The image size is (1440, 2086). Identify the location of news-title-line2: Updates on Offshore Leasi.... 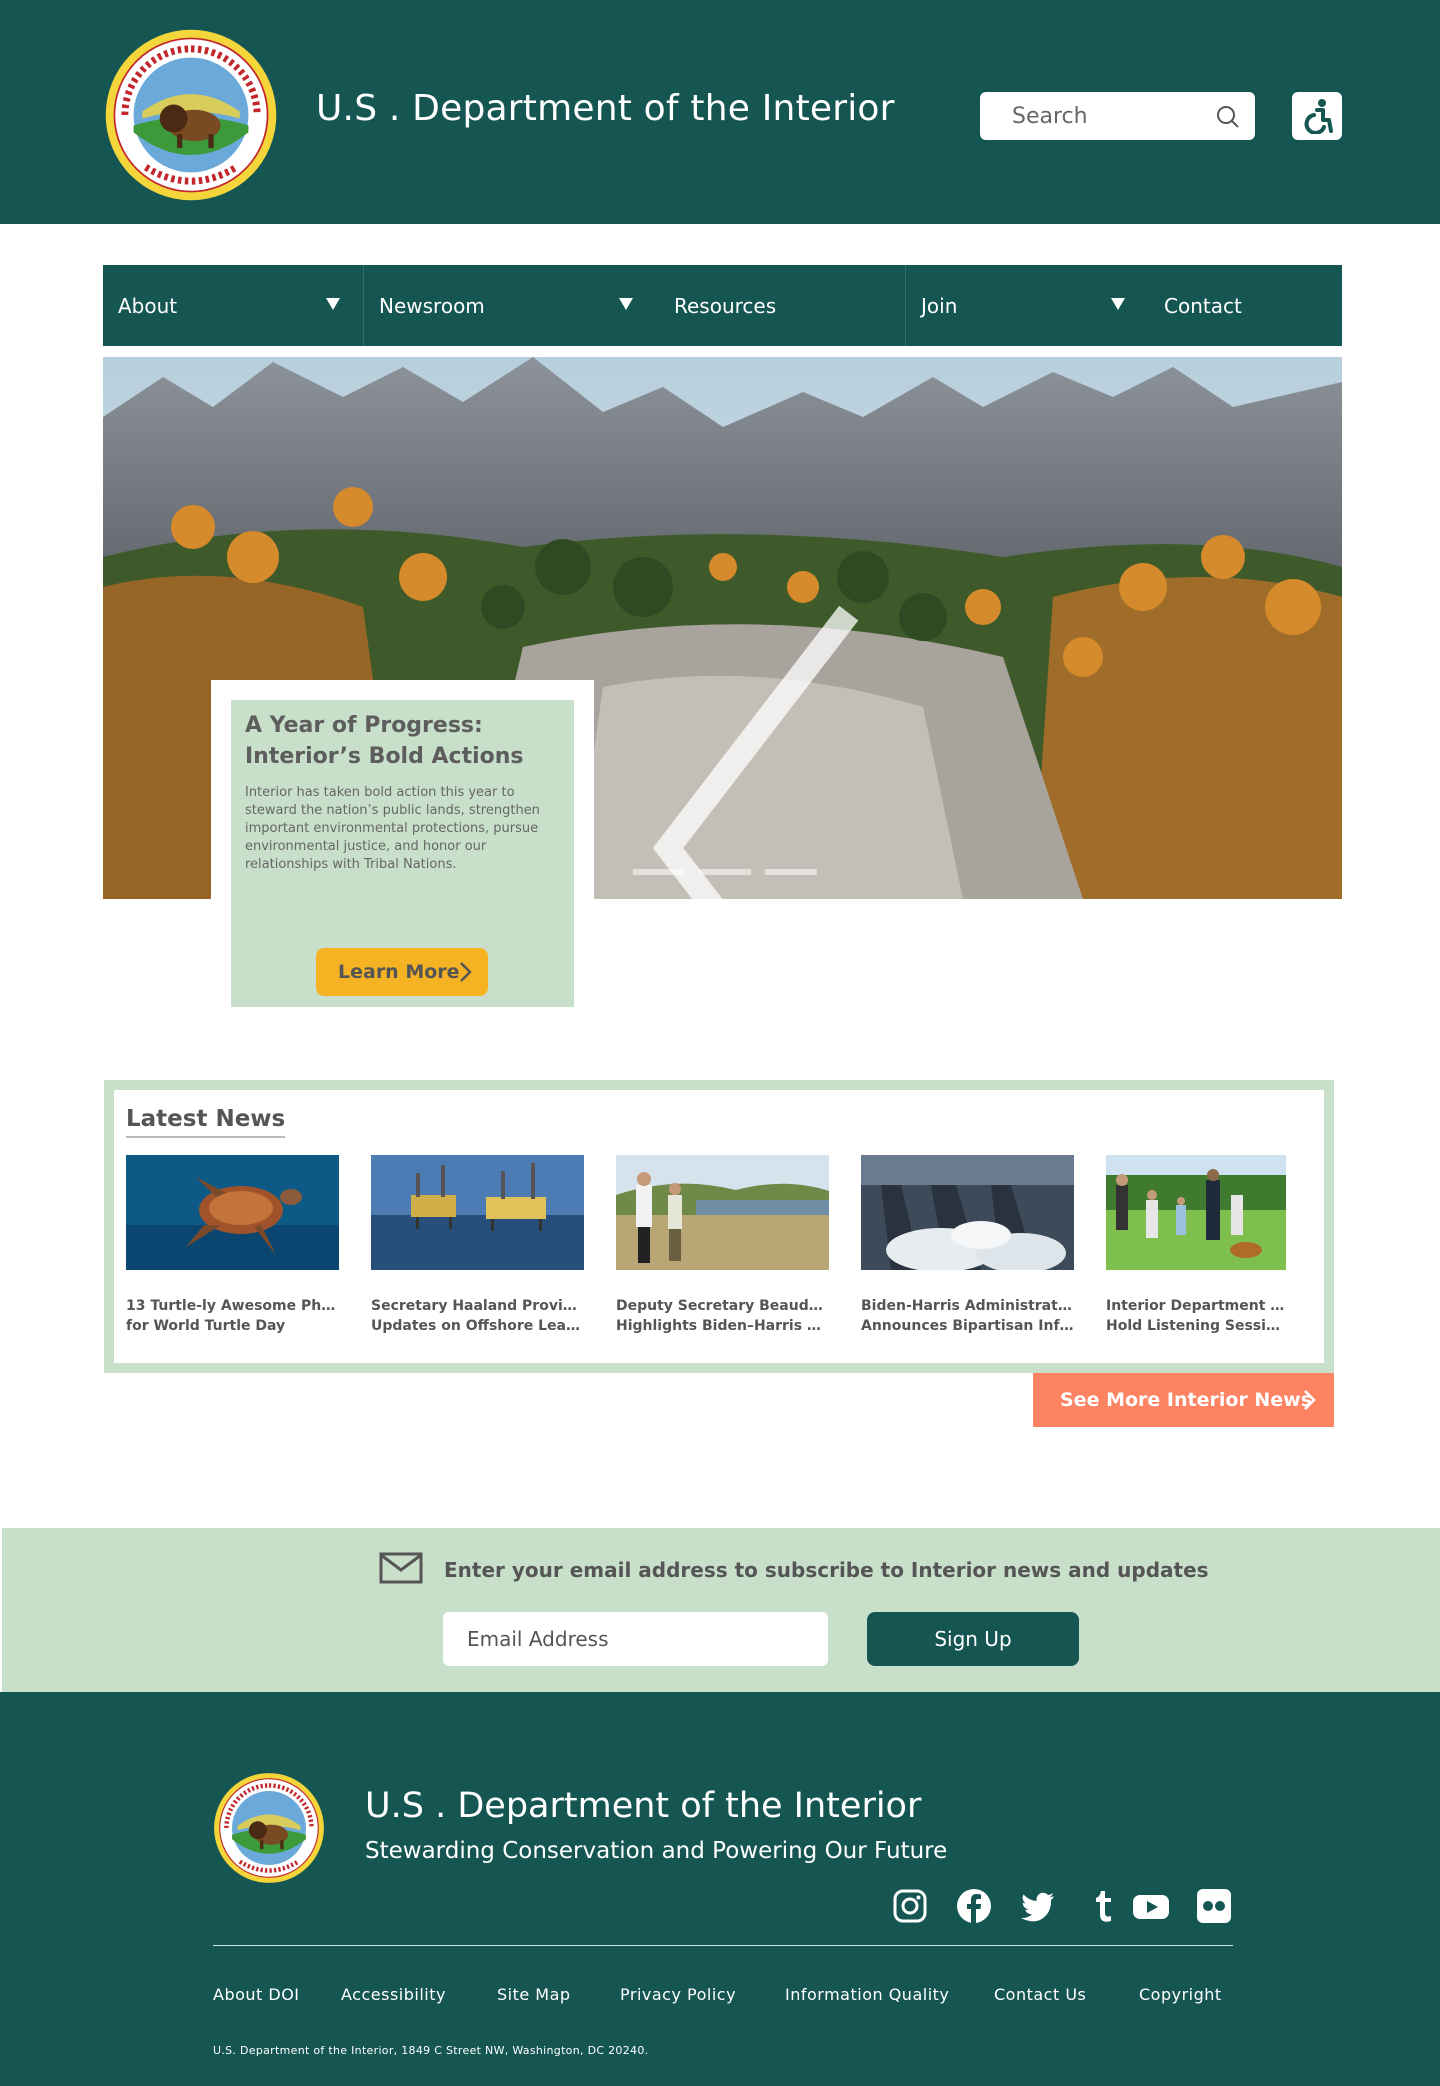
(477, 1326).